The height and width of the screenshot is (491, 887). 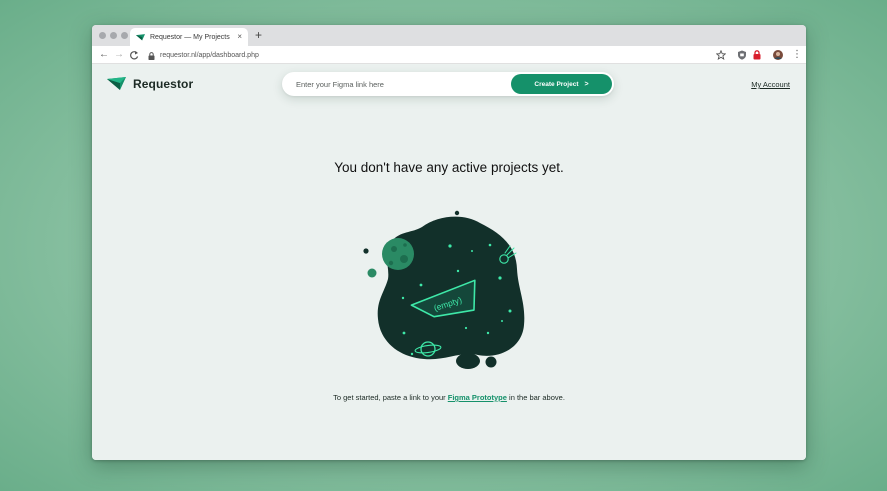 I want to click on tab-strip: Requestor — My Projects × +, so click(x=449, y=35).